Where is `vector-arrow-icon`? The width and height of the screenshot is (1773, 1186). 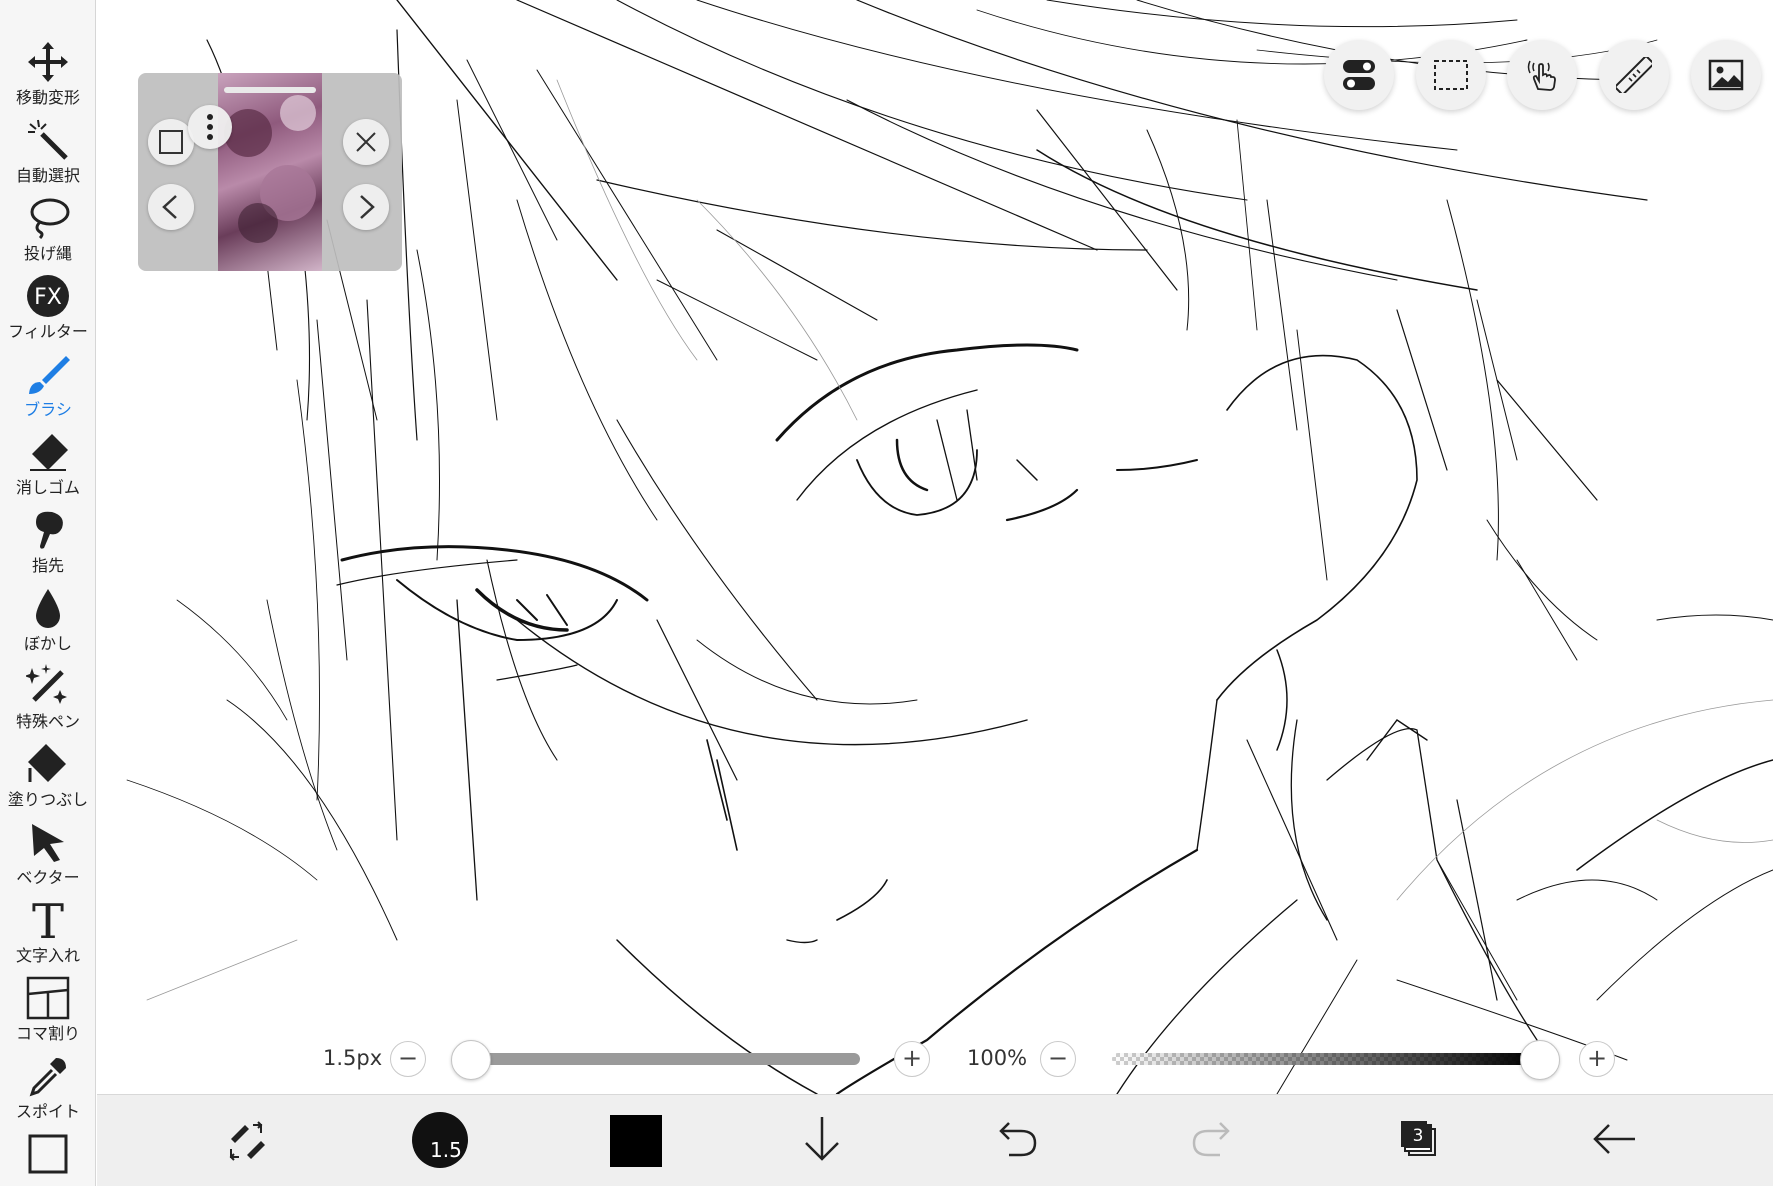
vector-arrow-icon is located at coordinates (48, 843).